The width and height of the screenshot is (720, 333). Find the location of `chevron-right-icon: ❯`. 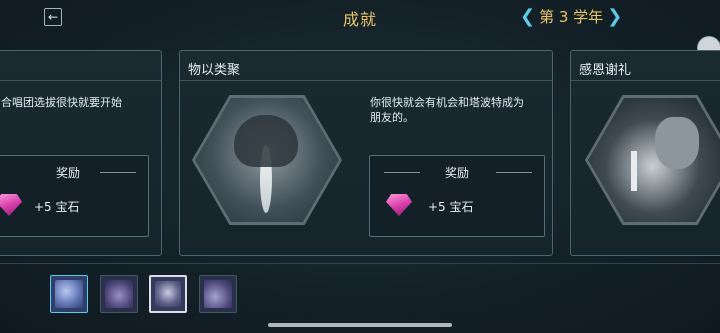

chevron-right-icon: ❯ is located at coordinates (614, 16).